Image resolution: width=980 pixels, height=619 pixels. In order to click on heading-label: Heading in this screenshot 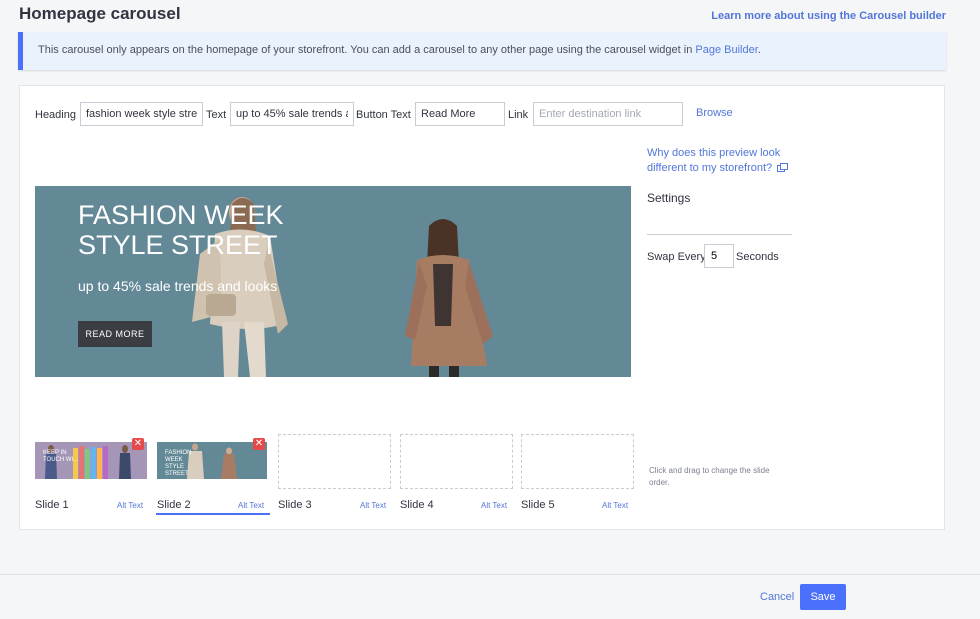, I will do `click(55, 115)`.